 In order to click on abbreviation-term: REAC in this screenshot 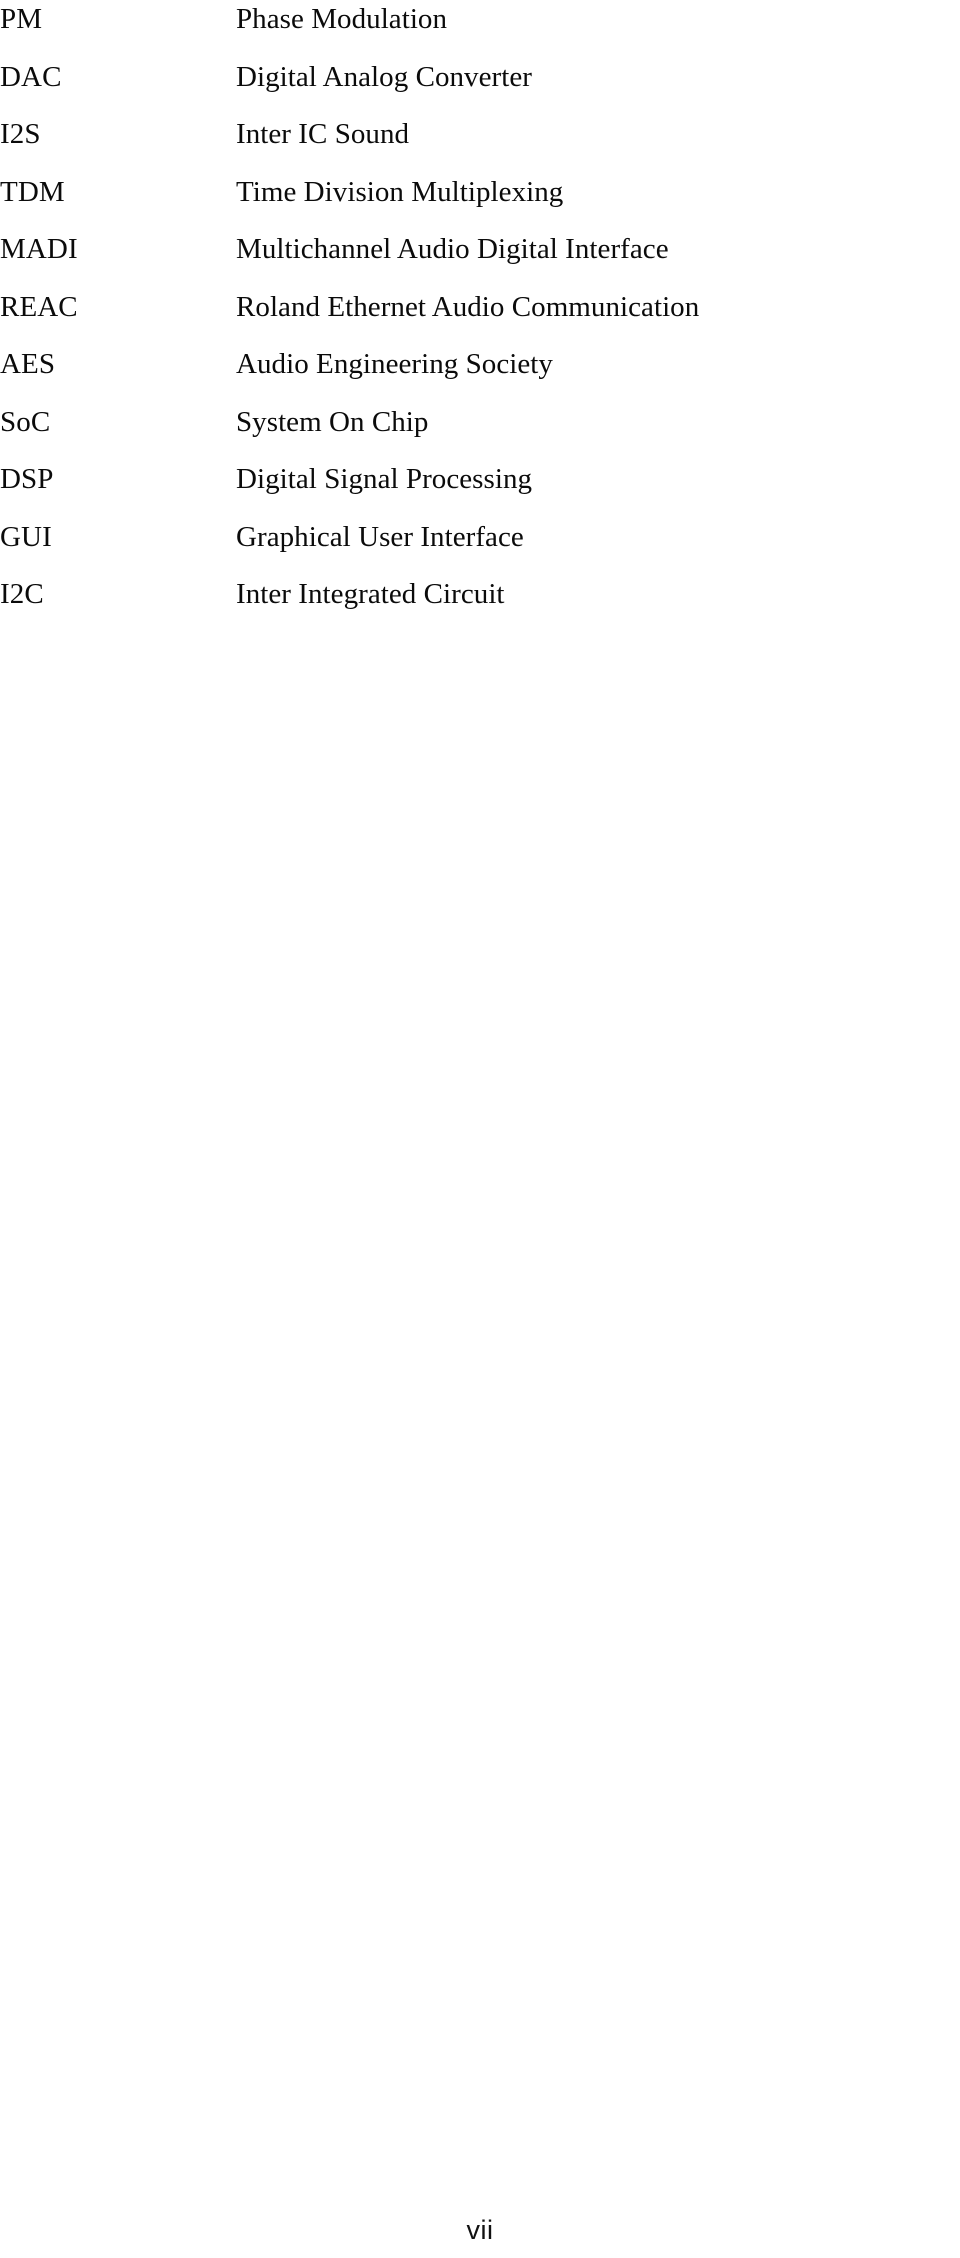, I will do `click(39, 306)`.